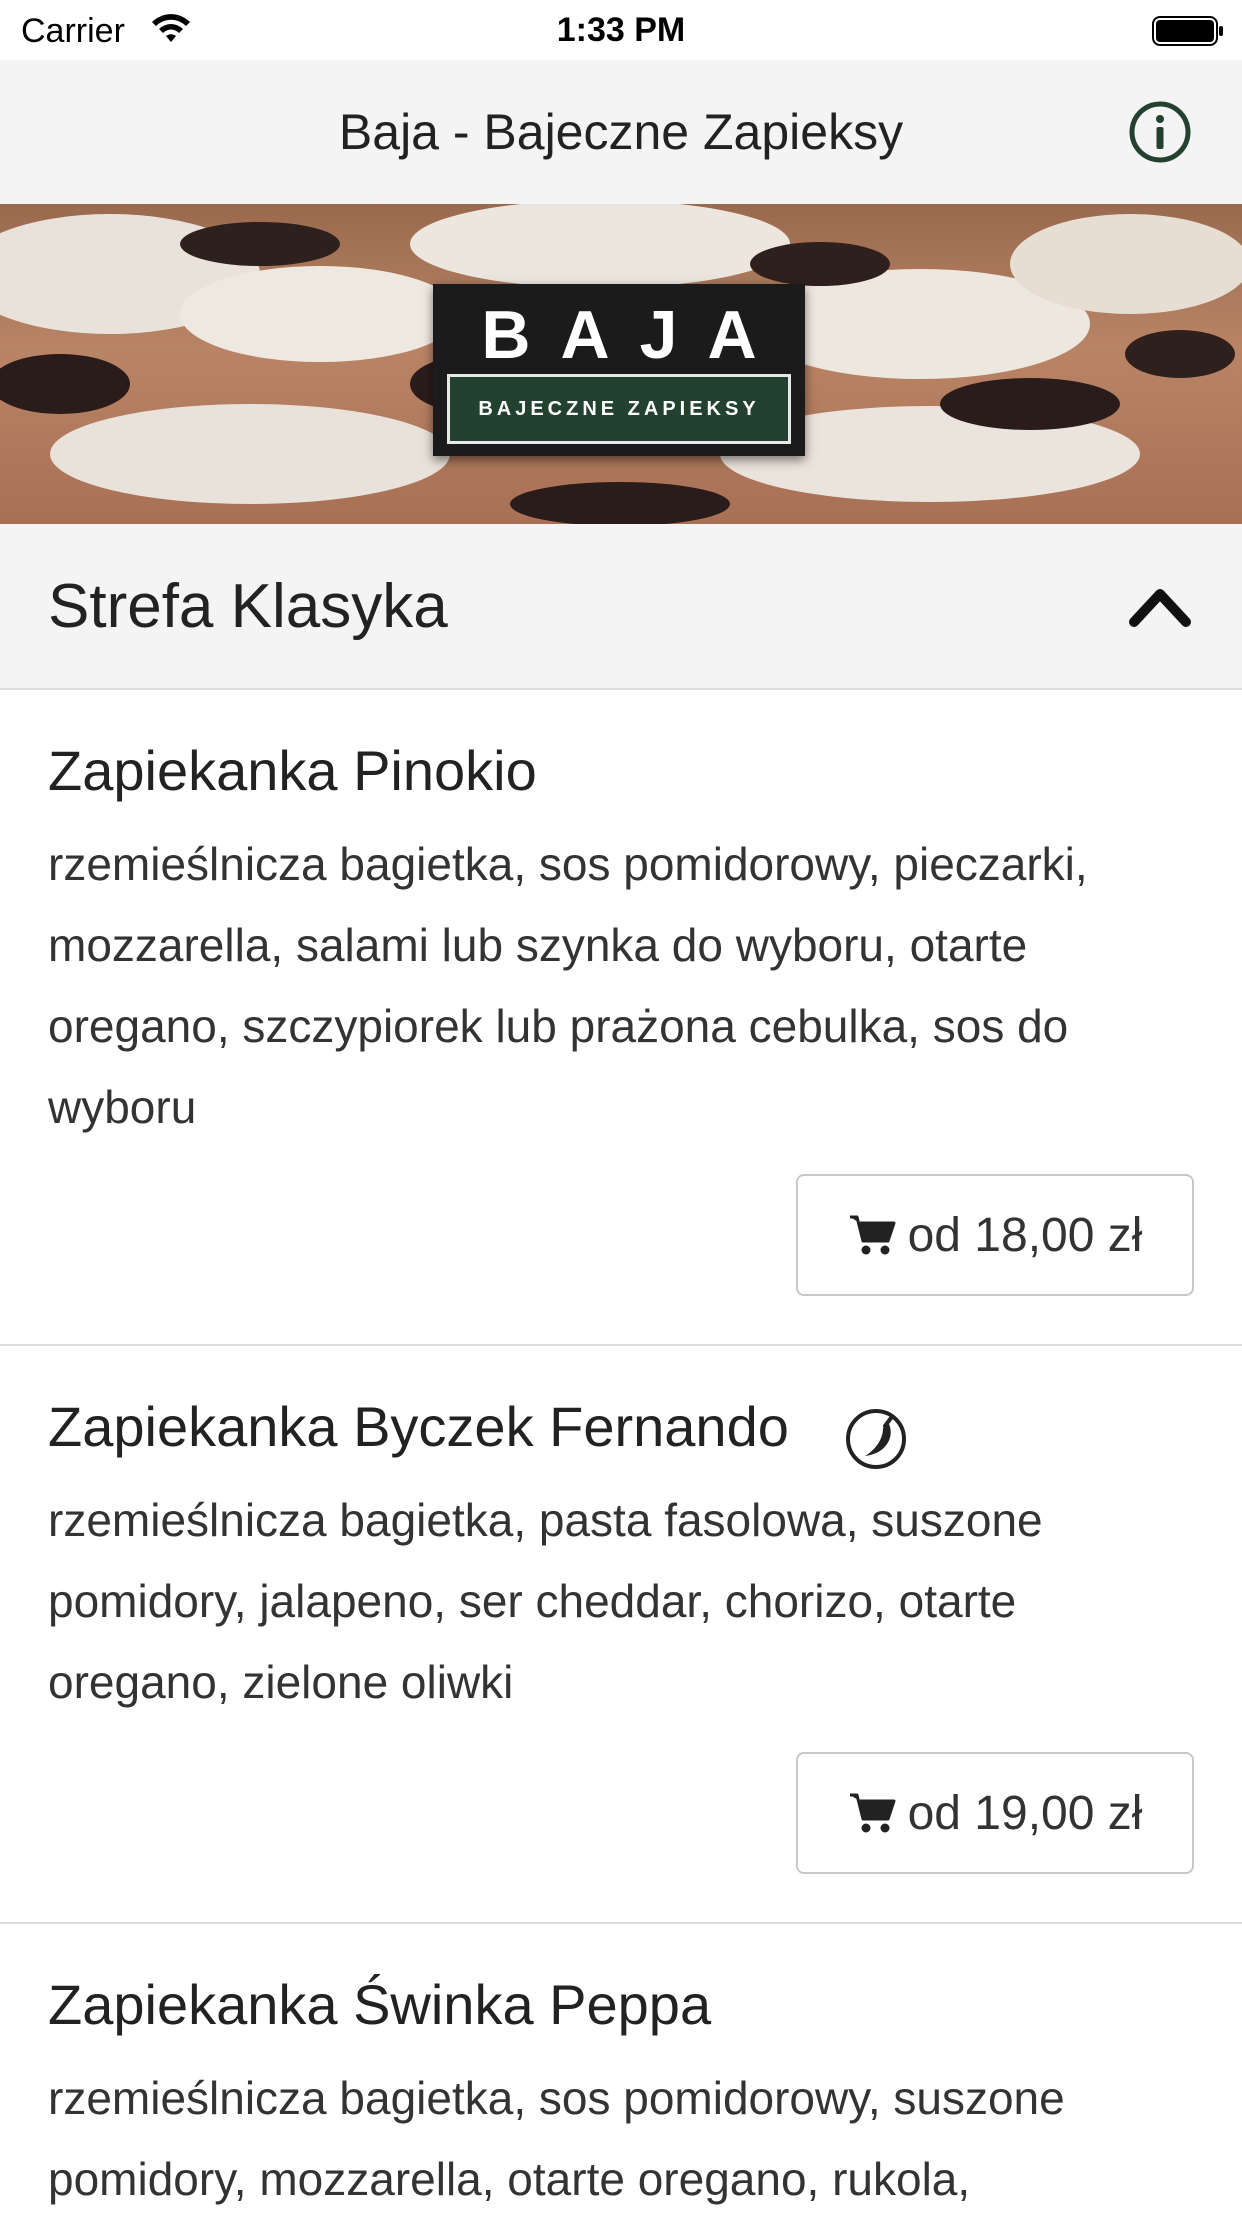 The width and height of the screenshot is (1242, 2220). Describe the element at coordinates (380, 2004) in the screenshot. I see `item-name: Zapiekanka Świnka Peppa` at that location.